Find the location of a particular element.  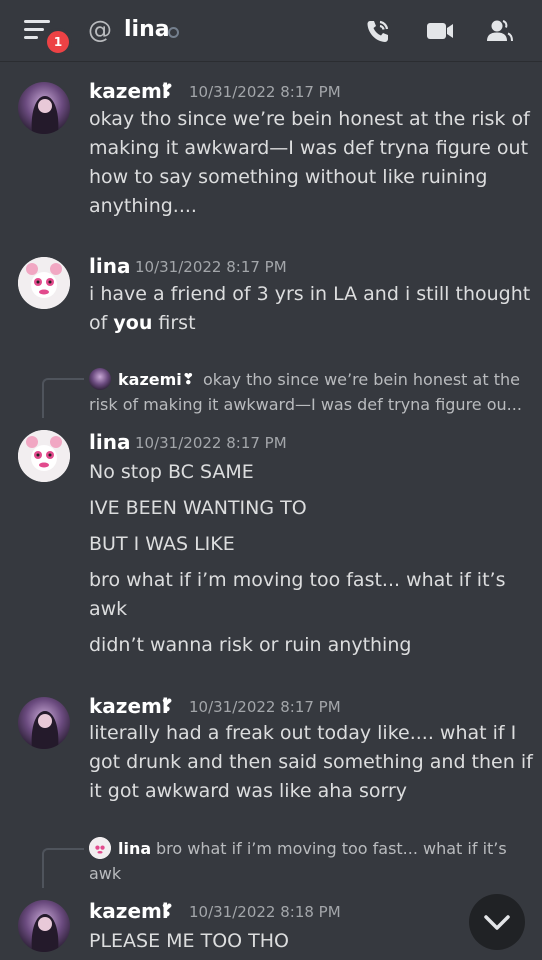

message-text: of you first is located at coordinates (142, 323).